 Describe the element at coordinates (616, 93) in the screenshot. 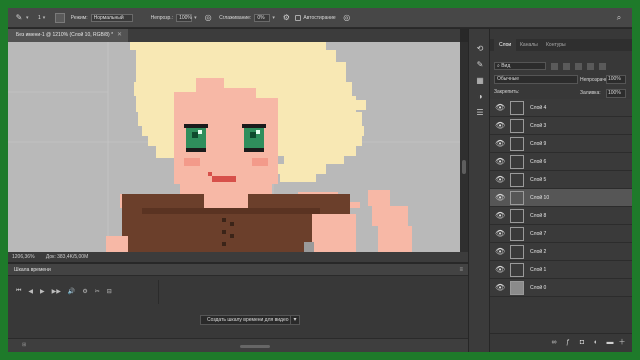

I see `fill-field: 100%` at that location.